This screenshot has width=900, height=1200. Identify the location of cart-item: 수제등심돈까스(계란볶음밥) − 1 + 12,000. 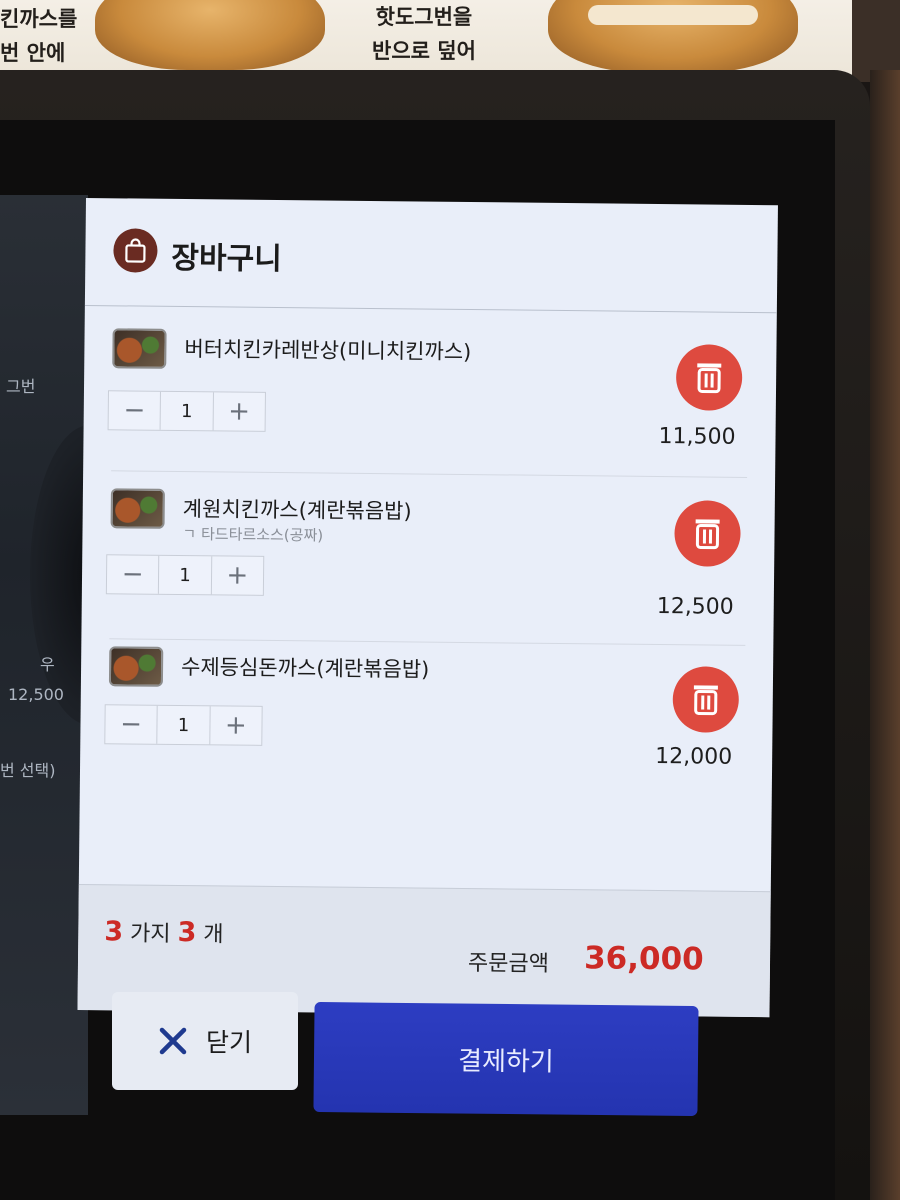
(427, 729).